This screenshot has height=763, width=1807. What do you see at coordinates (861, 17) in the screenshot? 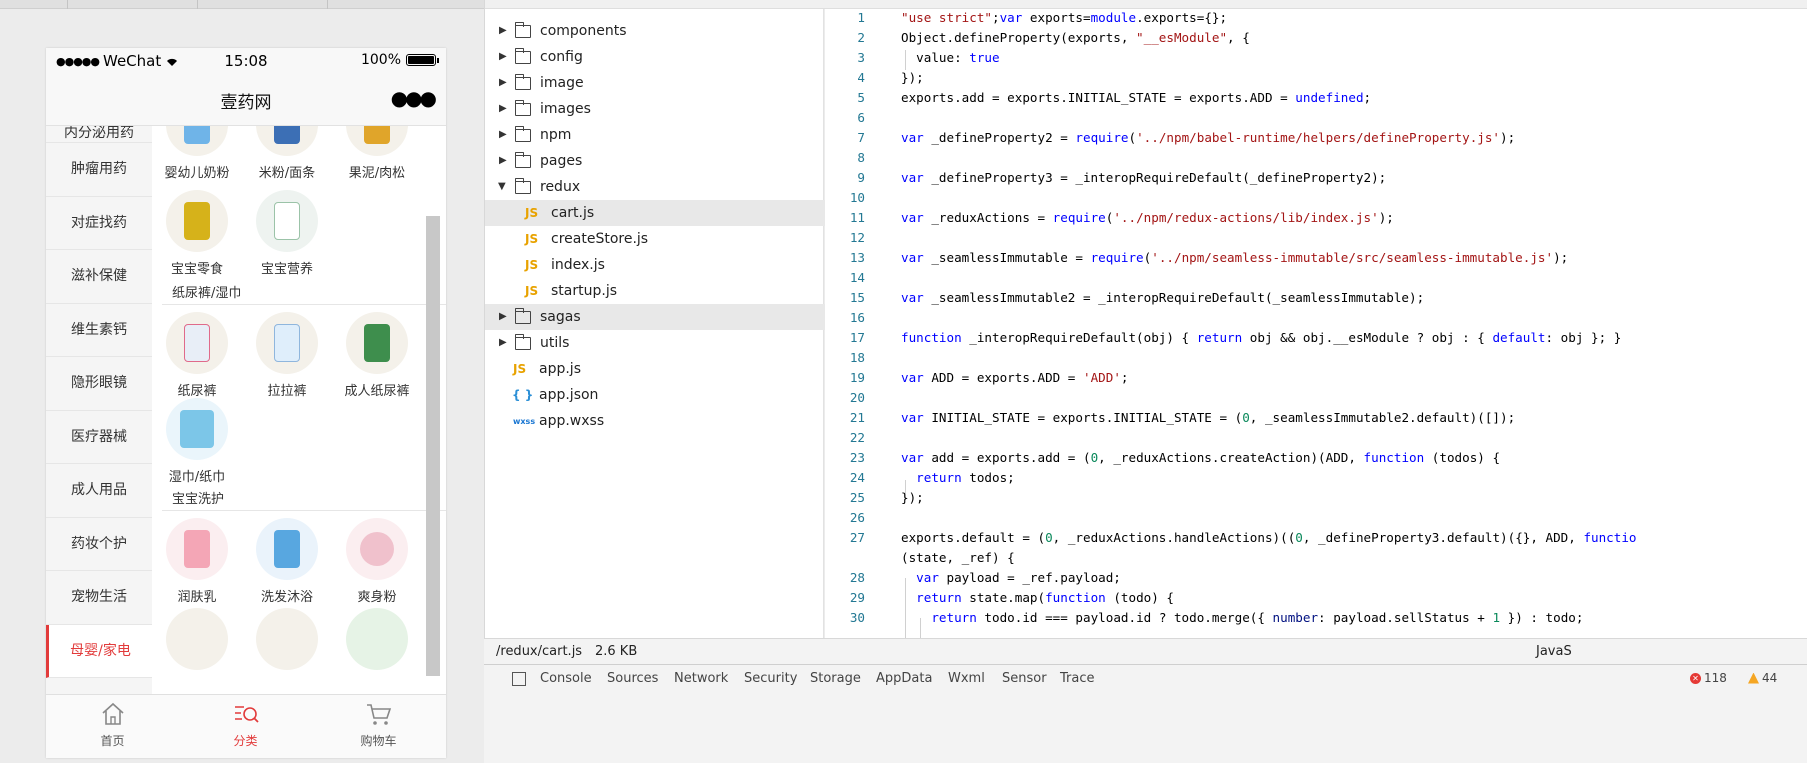
I see `line-number: 1` at bounding box center [861, 17].